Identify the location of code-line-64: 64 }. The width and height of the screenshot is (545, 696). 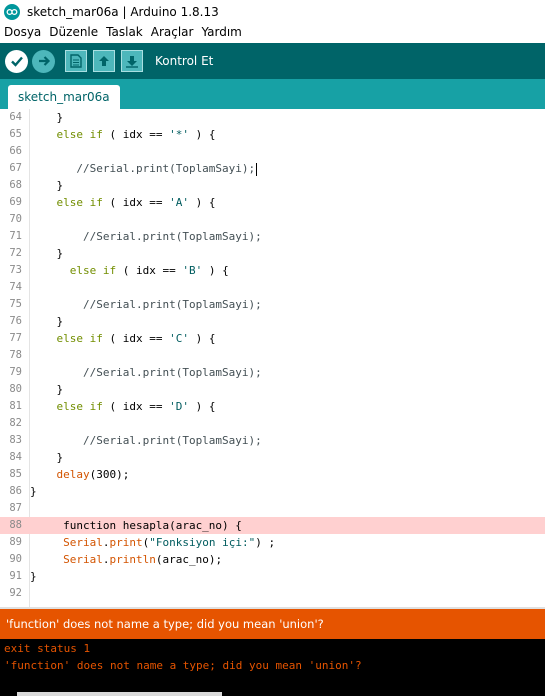
(272, 117).